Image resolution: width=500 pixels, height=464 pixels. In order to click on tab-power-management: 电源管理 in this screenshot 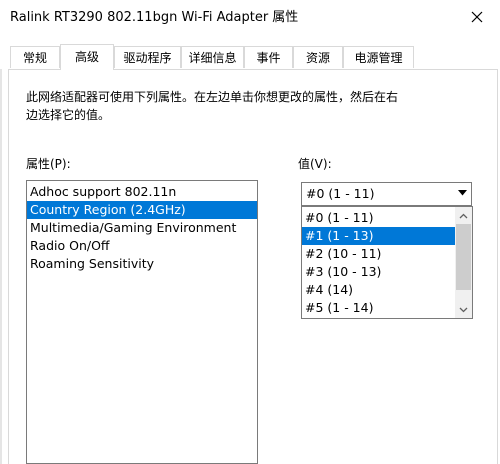, I will do `click(378, 57)`.